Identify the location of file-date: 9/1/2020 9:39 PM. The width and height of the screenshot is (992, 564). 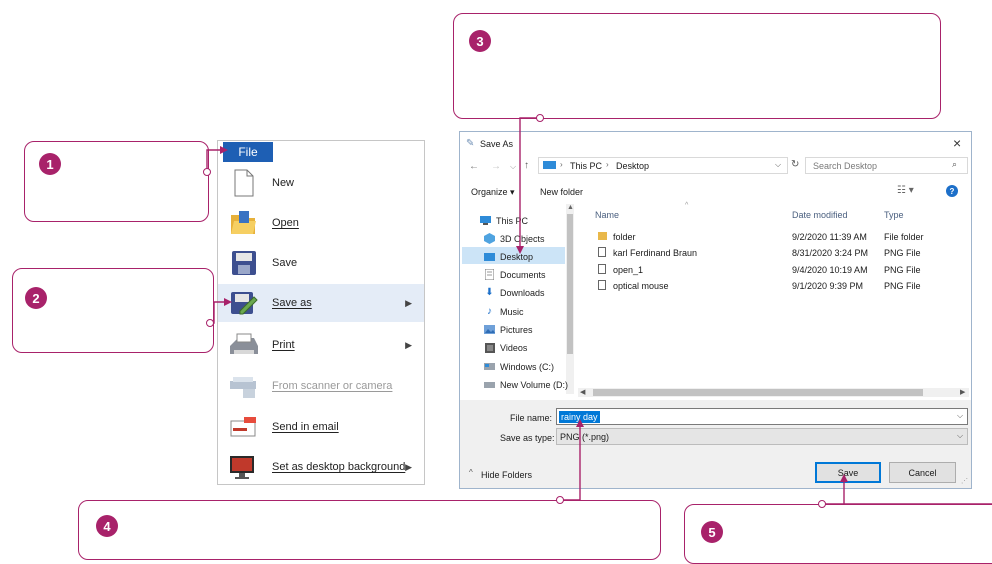
(828, 286).